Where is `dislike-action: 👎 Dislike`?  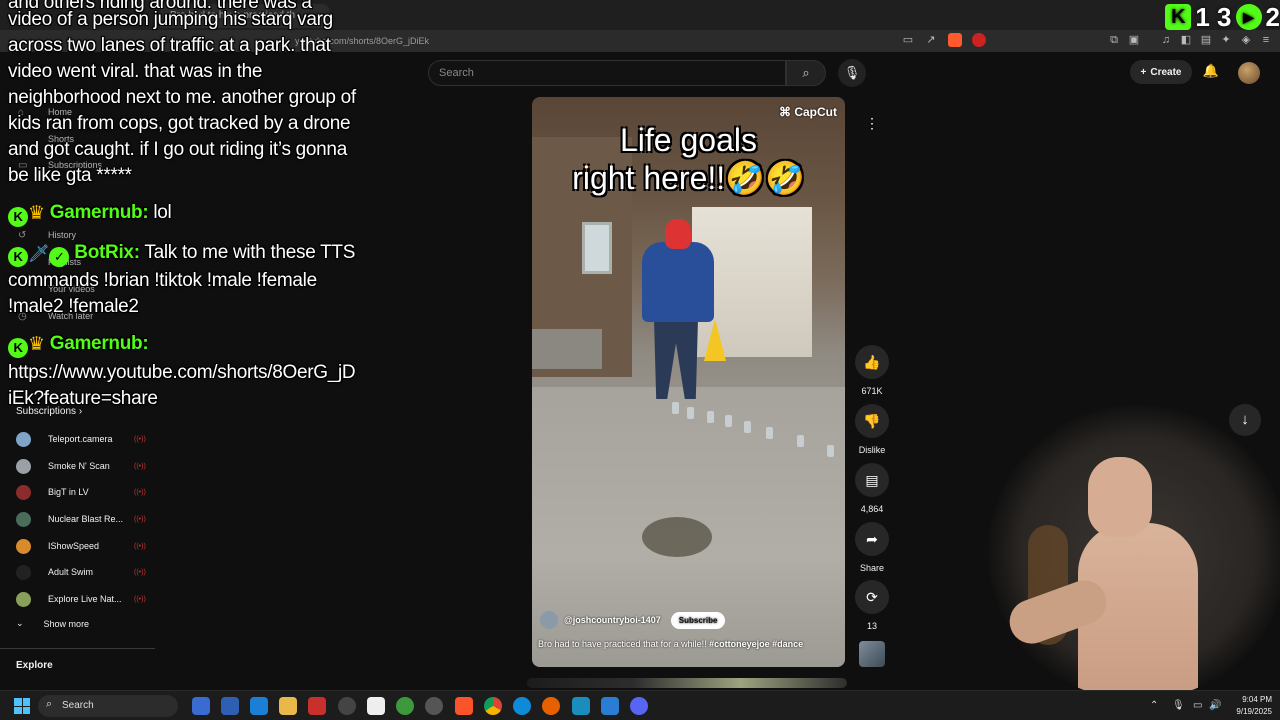 dislike-action: 👎 Dislike is located at coordinates (872, 429).